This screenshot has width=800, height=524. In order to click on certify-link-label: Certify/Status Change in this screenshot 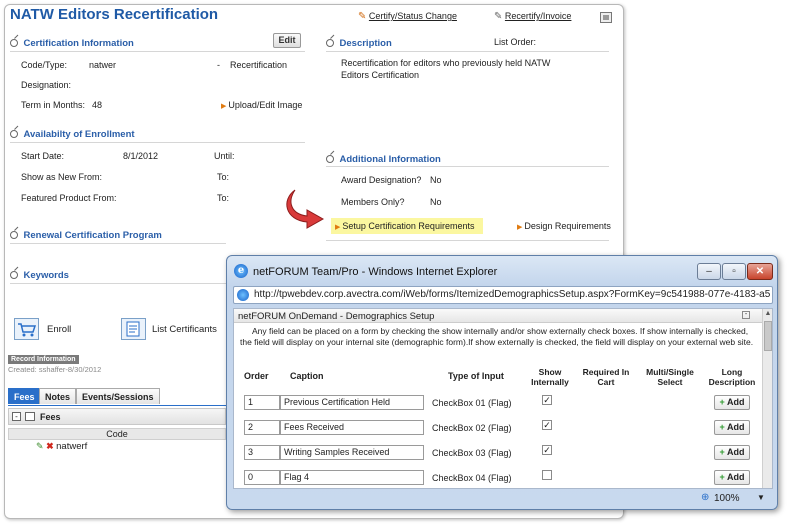, I will do `click(413, 16)`.